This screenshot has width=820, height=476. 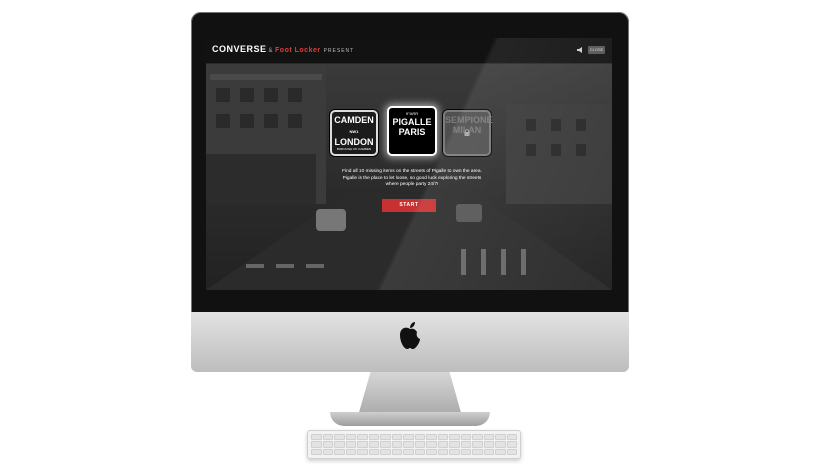 What do you see at coordinates (409, 51) in the screenshot?
I see `top-bar: CONVERSE & Foot Locker PRESENT CLOSE` at bounding box center [409, 51].